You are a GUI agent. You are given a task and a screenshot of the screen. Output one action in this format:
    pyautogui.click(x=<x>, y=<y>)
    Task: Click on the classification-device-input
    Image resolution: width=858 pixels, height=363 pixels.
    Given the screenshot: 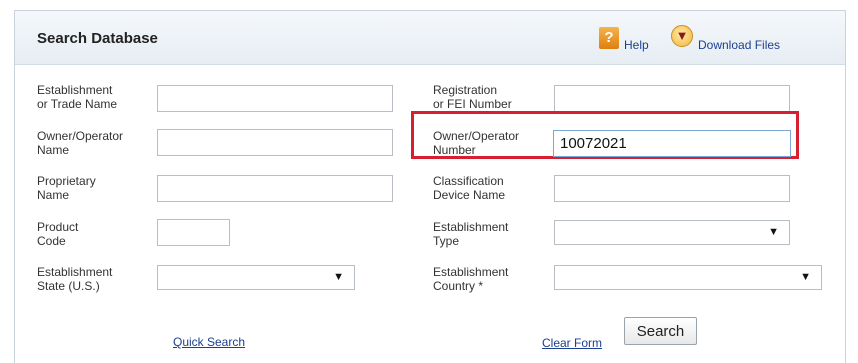 What is the action you would take?
    pyautogui.click(x=672, y=188)
    